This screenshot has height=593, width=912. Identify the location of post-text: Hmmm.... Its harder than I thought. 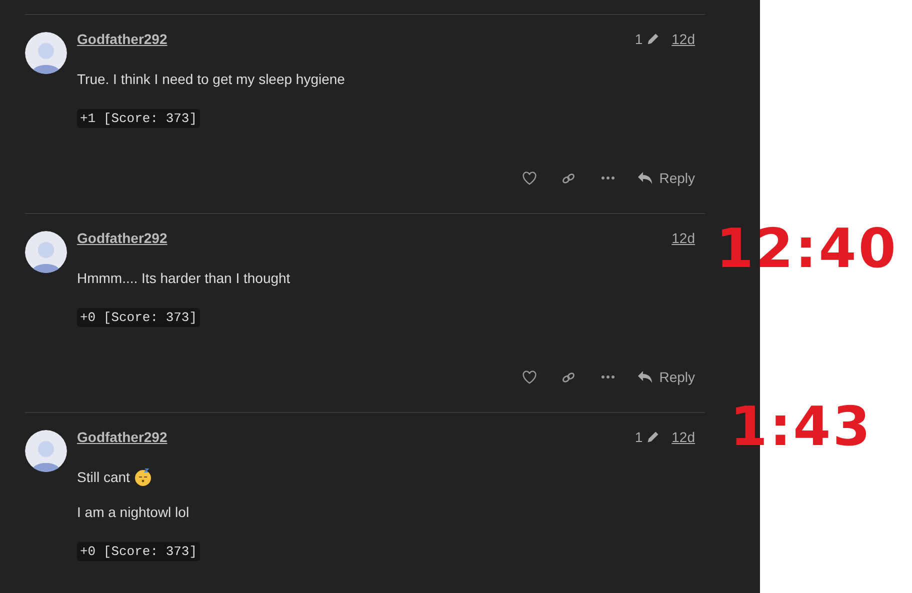
(183, 278).